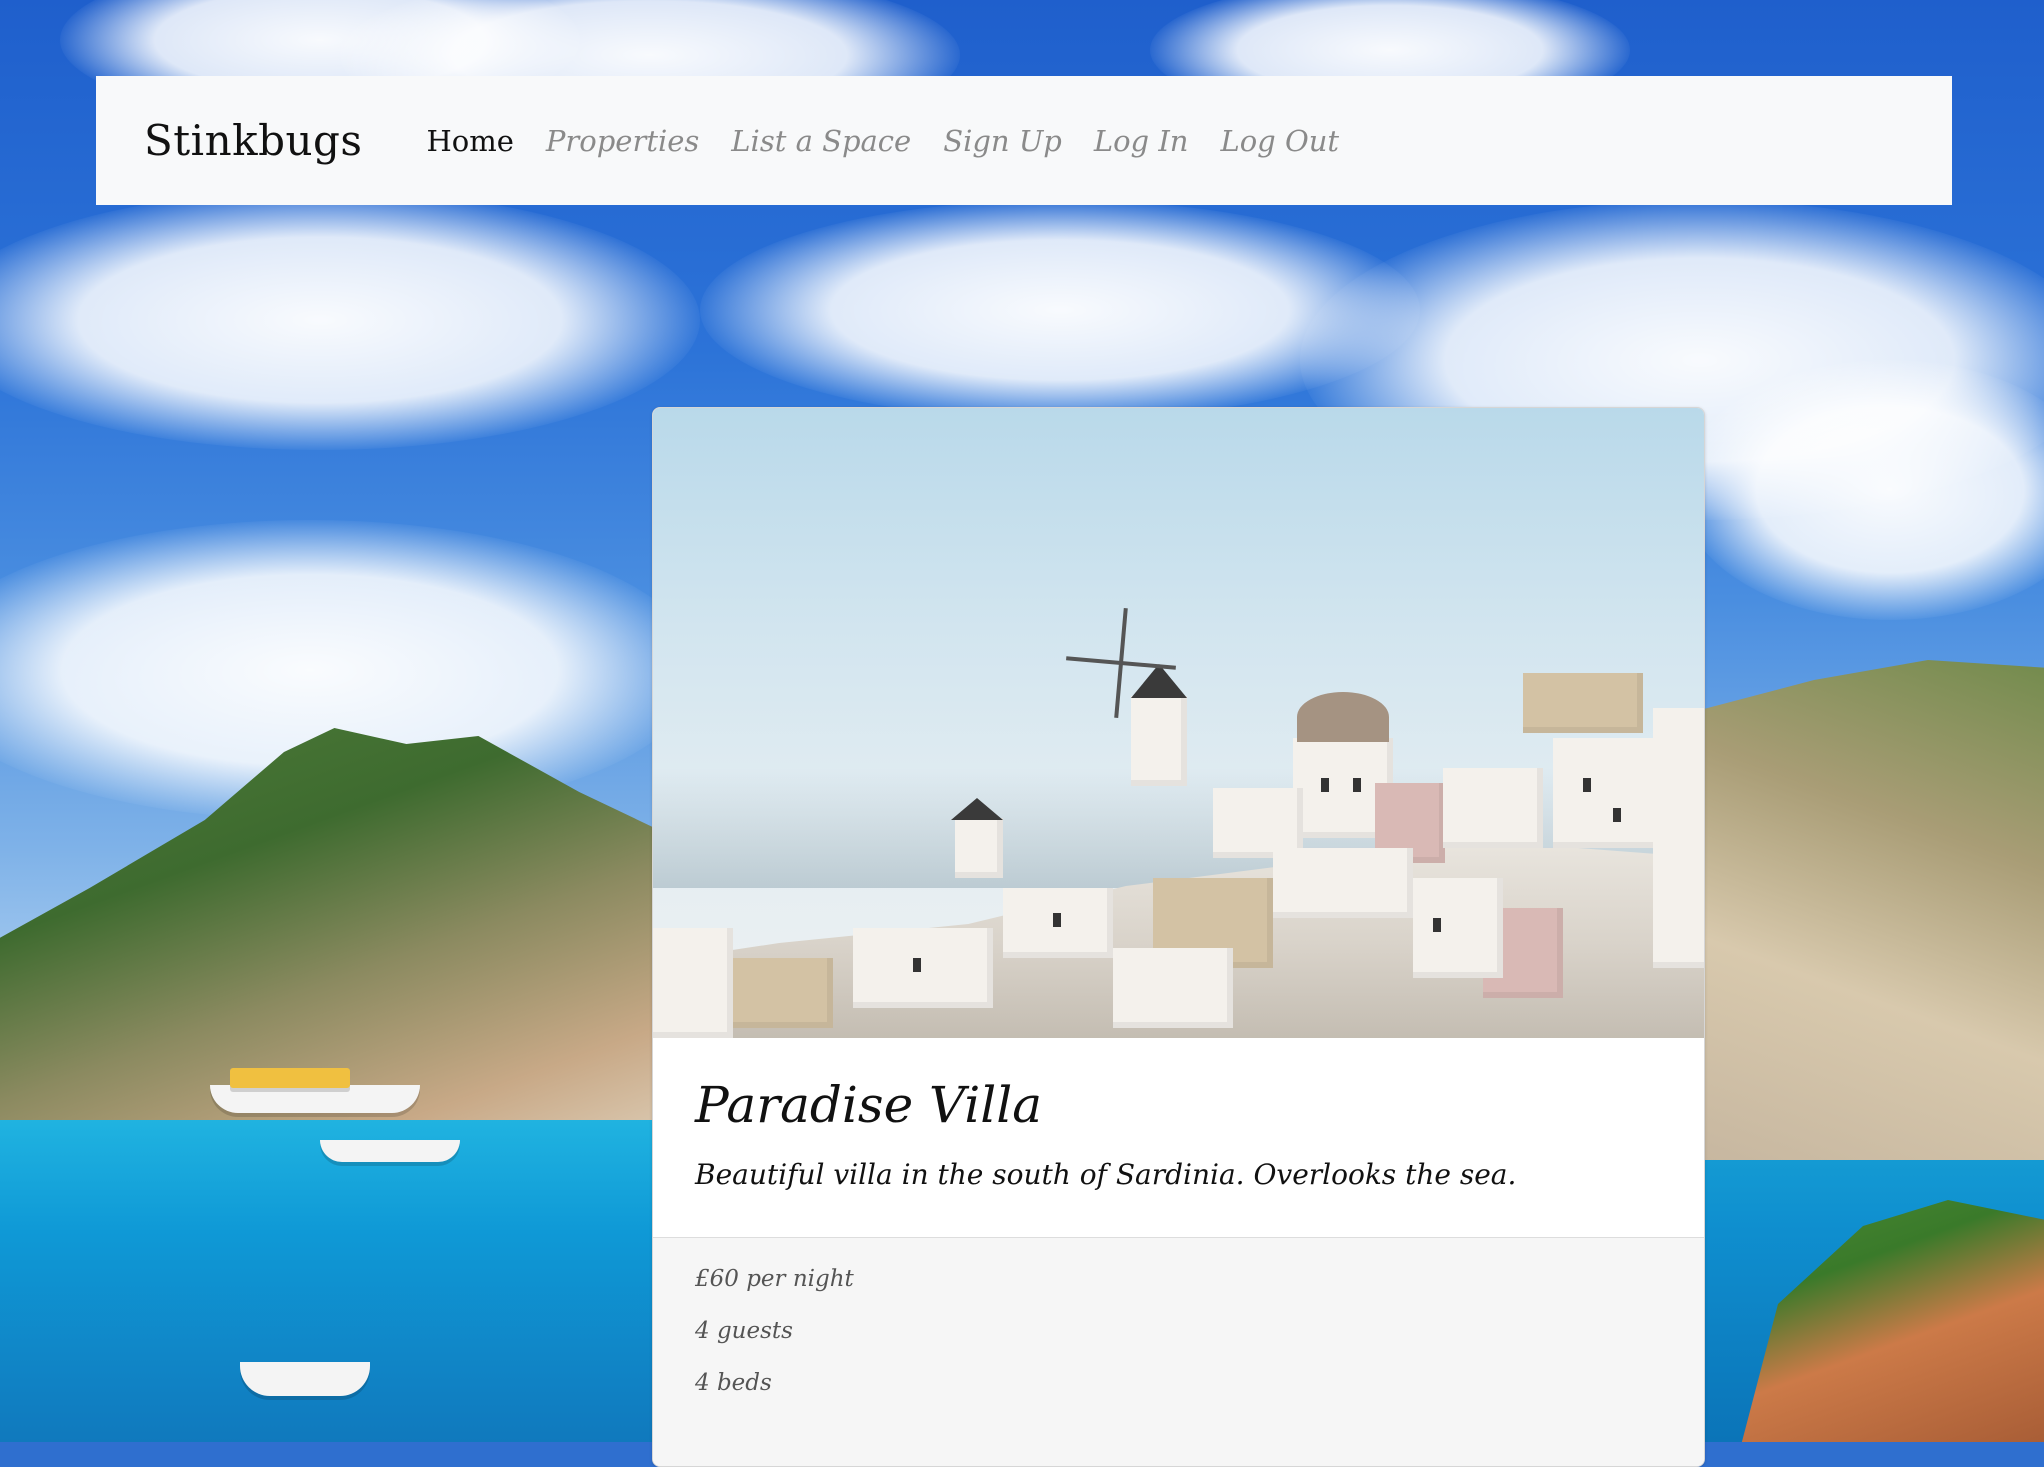 This screenshot has width=2044, height=1467. I want to click on nav-link-home: Home, so click(469, 141).